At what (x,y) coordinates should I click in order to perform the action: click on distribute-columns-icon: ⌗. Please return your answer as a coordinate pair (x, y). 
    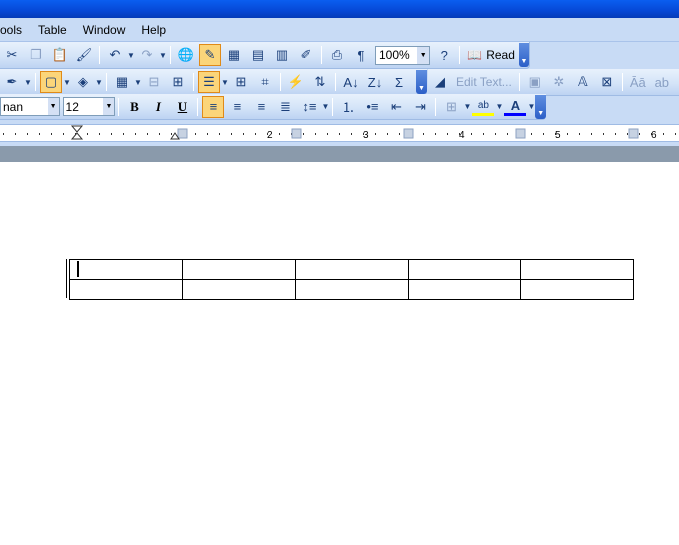
    Looking at the image, I should click on (265, 82).